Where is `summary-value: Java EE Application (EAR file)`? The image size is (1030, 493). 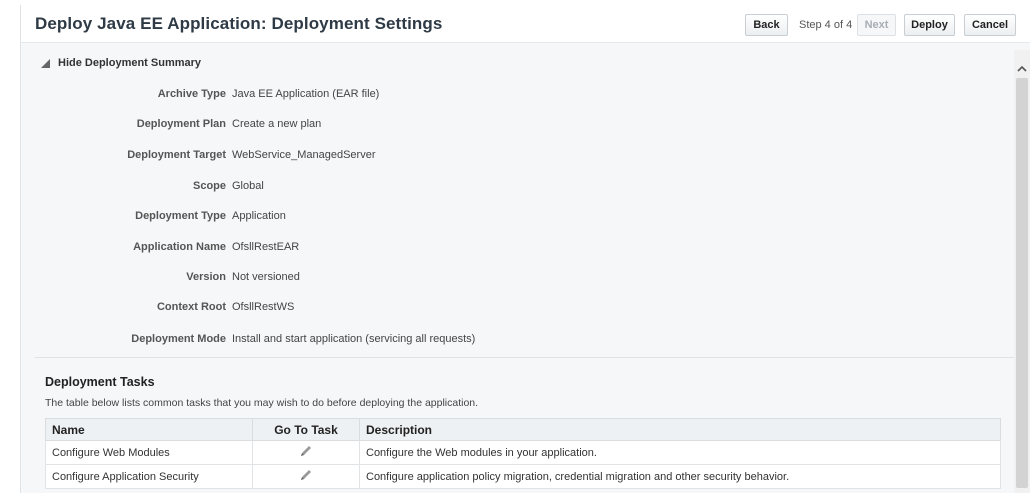 summary-value: Java EE Application (EAR file) is located at coordinates (306, 94).